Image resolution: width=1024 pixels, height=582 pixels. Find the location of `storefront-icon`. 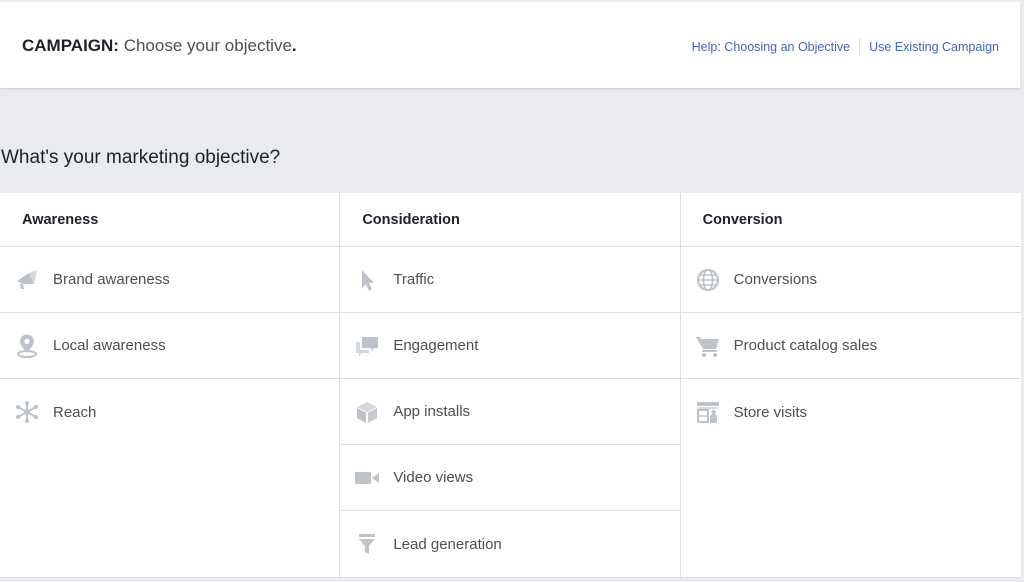

storefront-icon is located at coordinates (708, 412).